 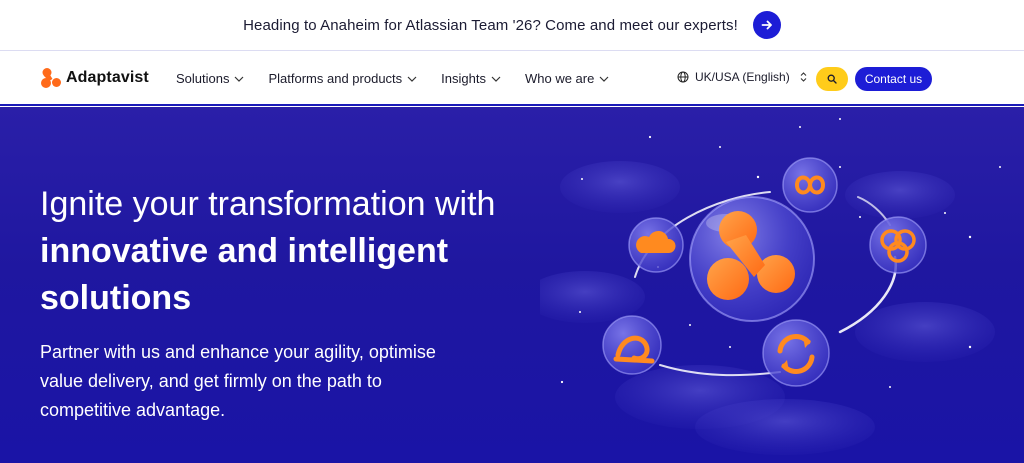 What do you see at coordinates (683, 77) in the screenshot?
I see `globe-icon` at bounding box center [683, 77].